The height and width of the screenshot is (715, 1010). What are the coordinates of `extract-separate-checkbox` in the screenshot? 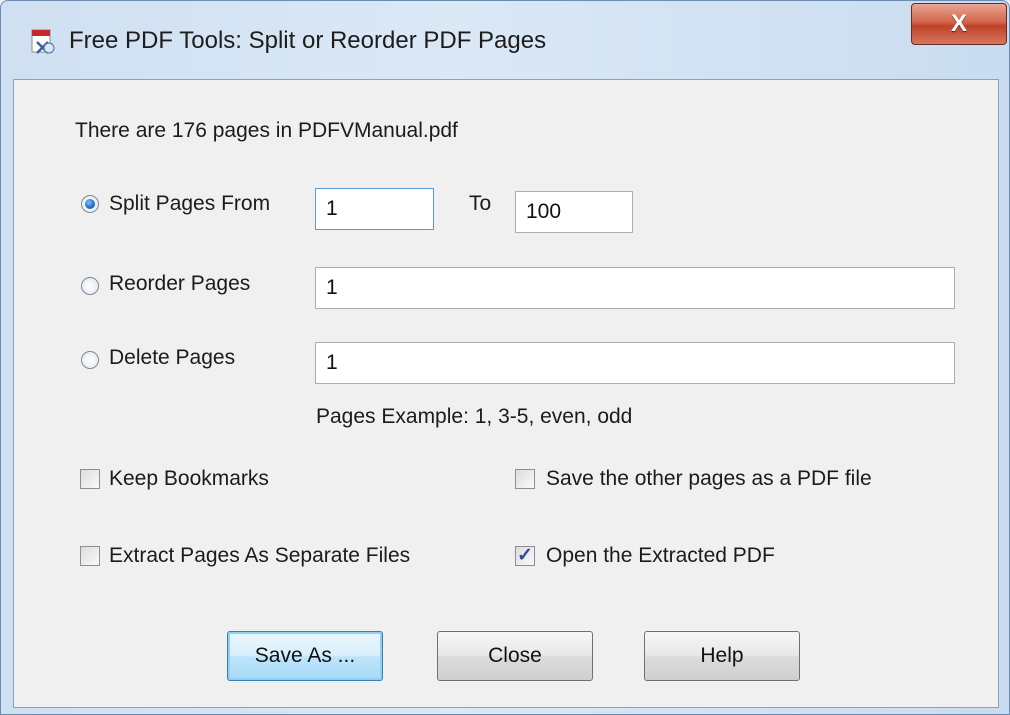 It's located at (90, 556).